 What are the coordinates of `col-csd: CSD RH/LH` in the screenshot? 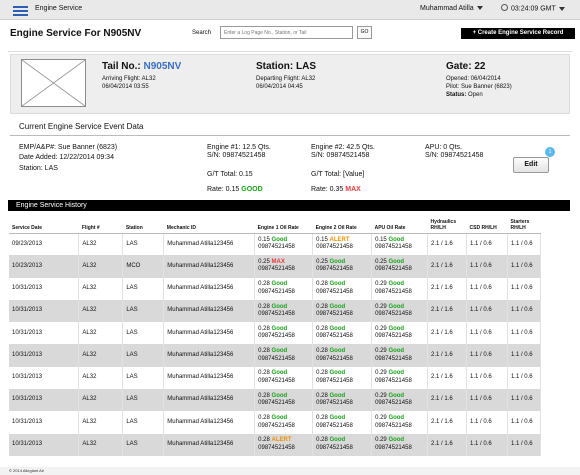 It's located at (487, 223).